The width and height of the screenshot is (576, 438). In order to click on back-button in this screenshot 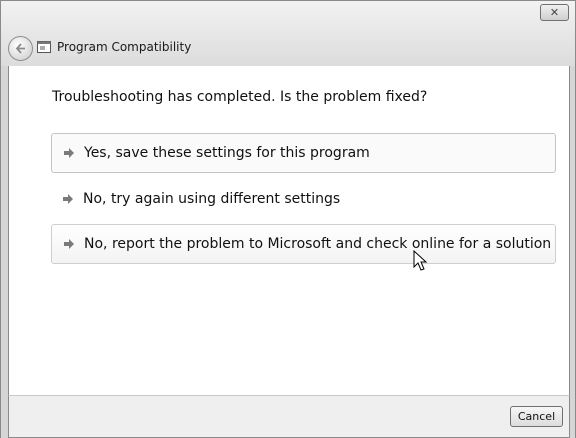, I will do `click(20, 48)`.